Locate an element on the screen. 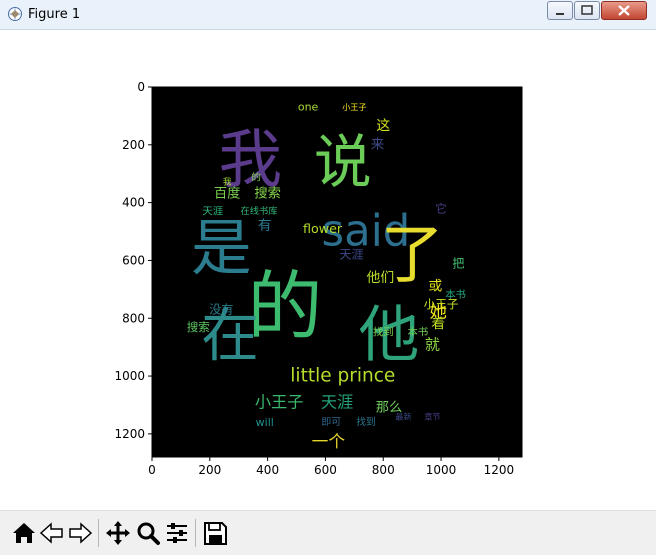  forward-button is located at coordinates (80, 533).